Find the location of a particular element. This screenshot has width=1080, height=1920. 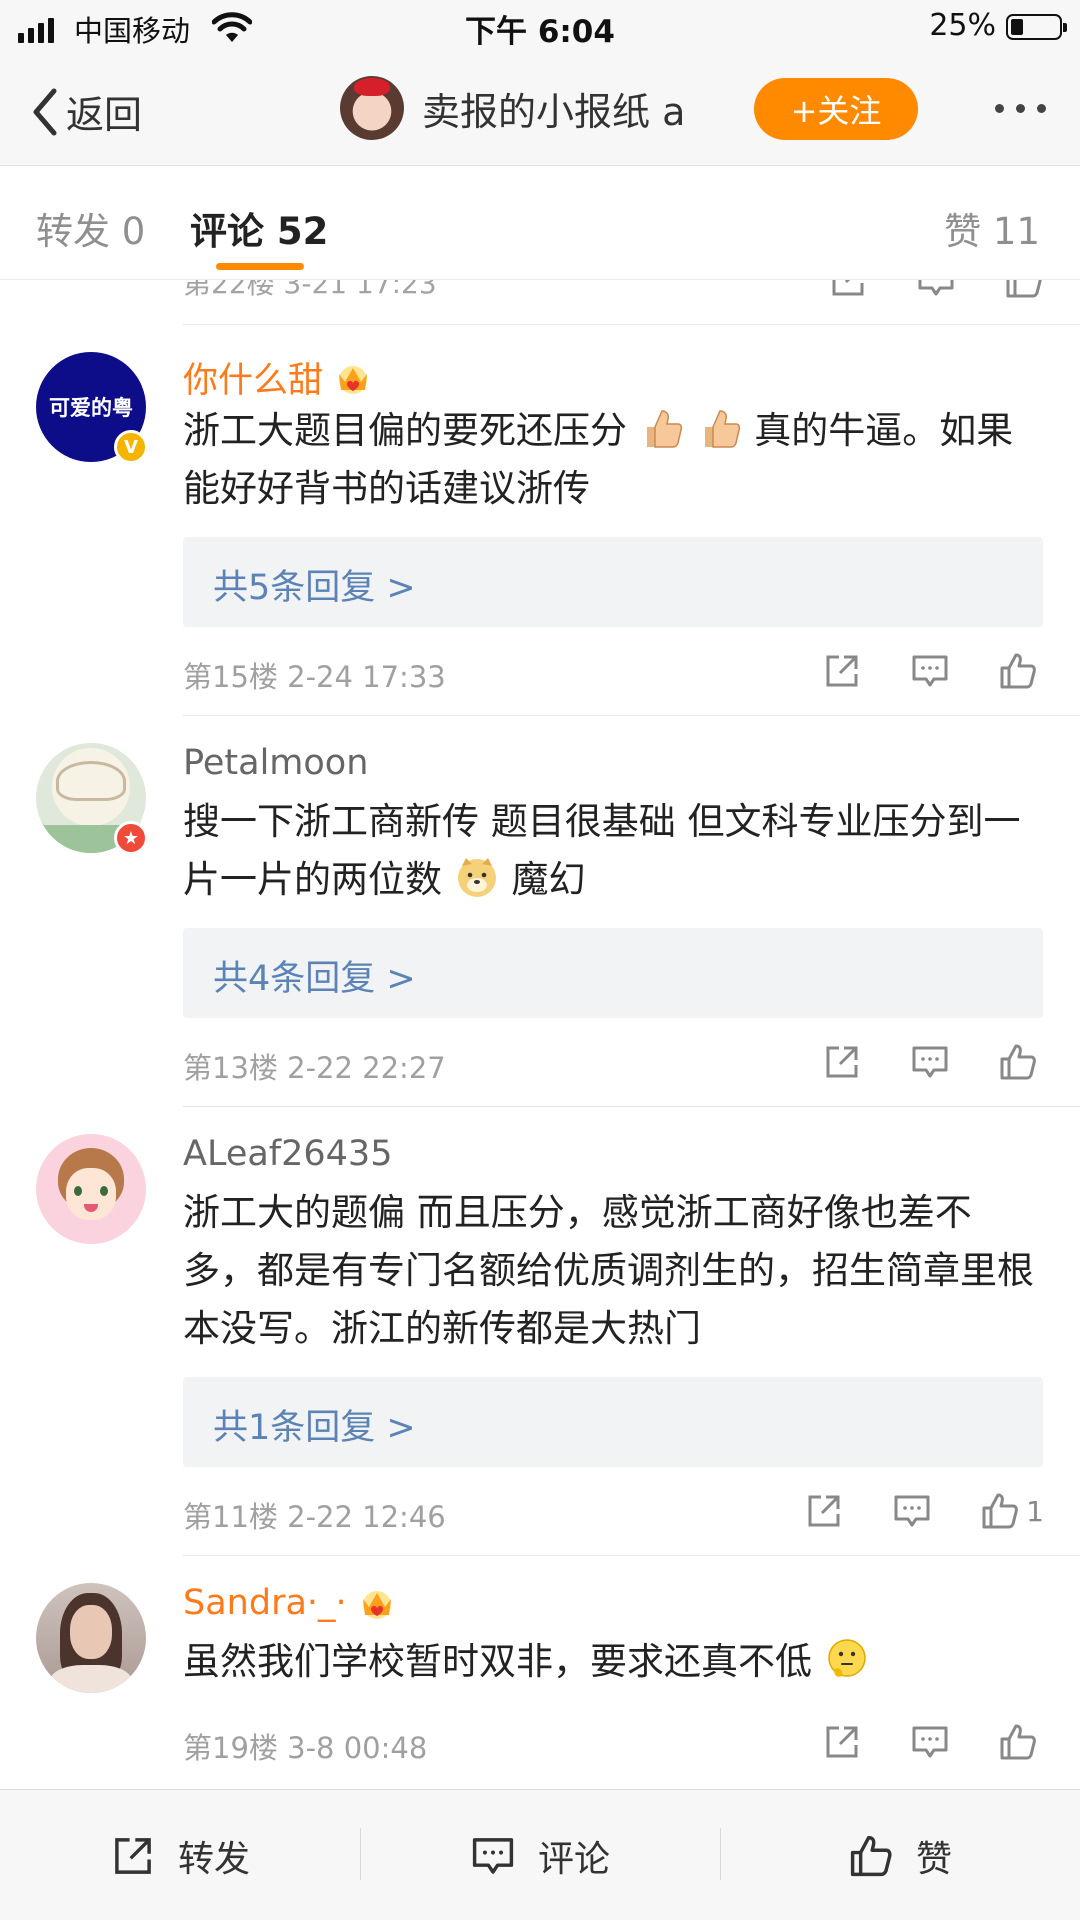

comment-text-part: 搜一下浙工商新传 题目很基础 但文科专业压分到一片一片的两位数 is located at coordinates (602, 850).